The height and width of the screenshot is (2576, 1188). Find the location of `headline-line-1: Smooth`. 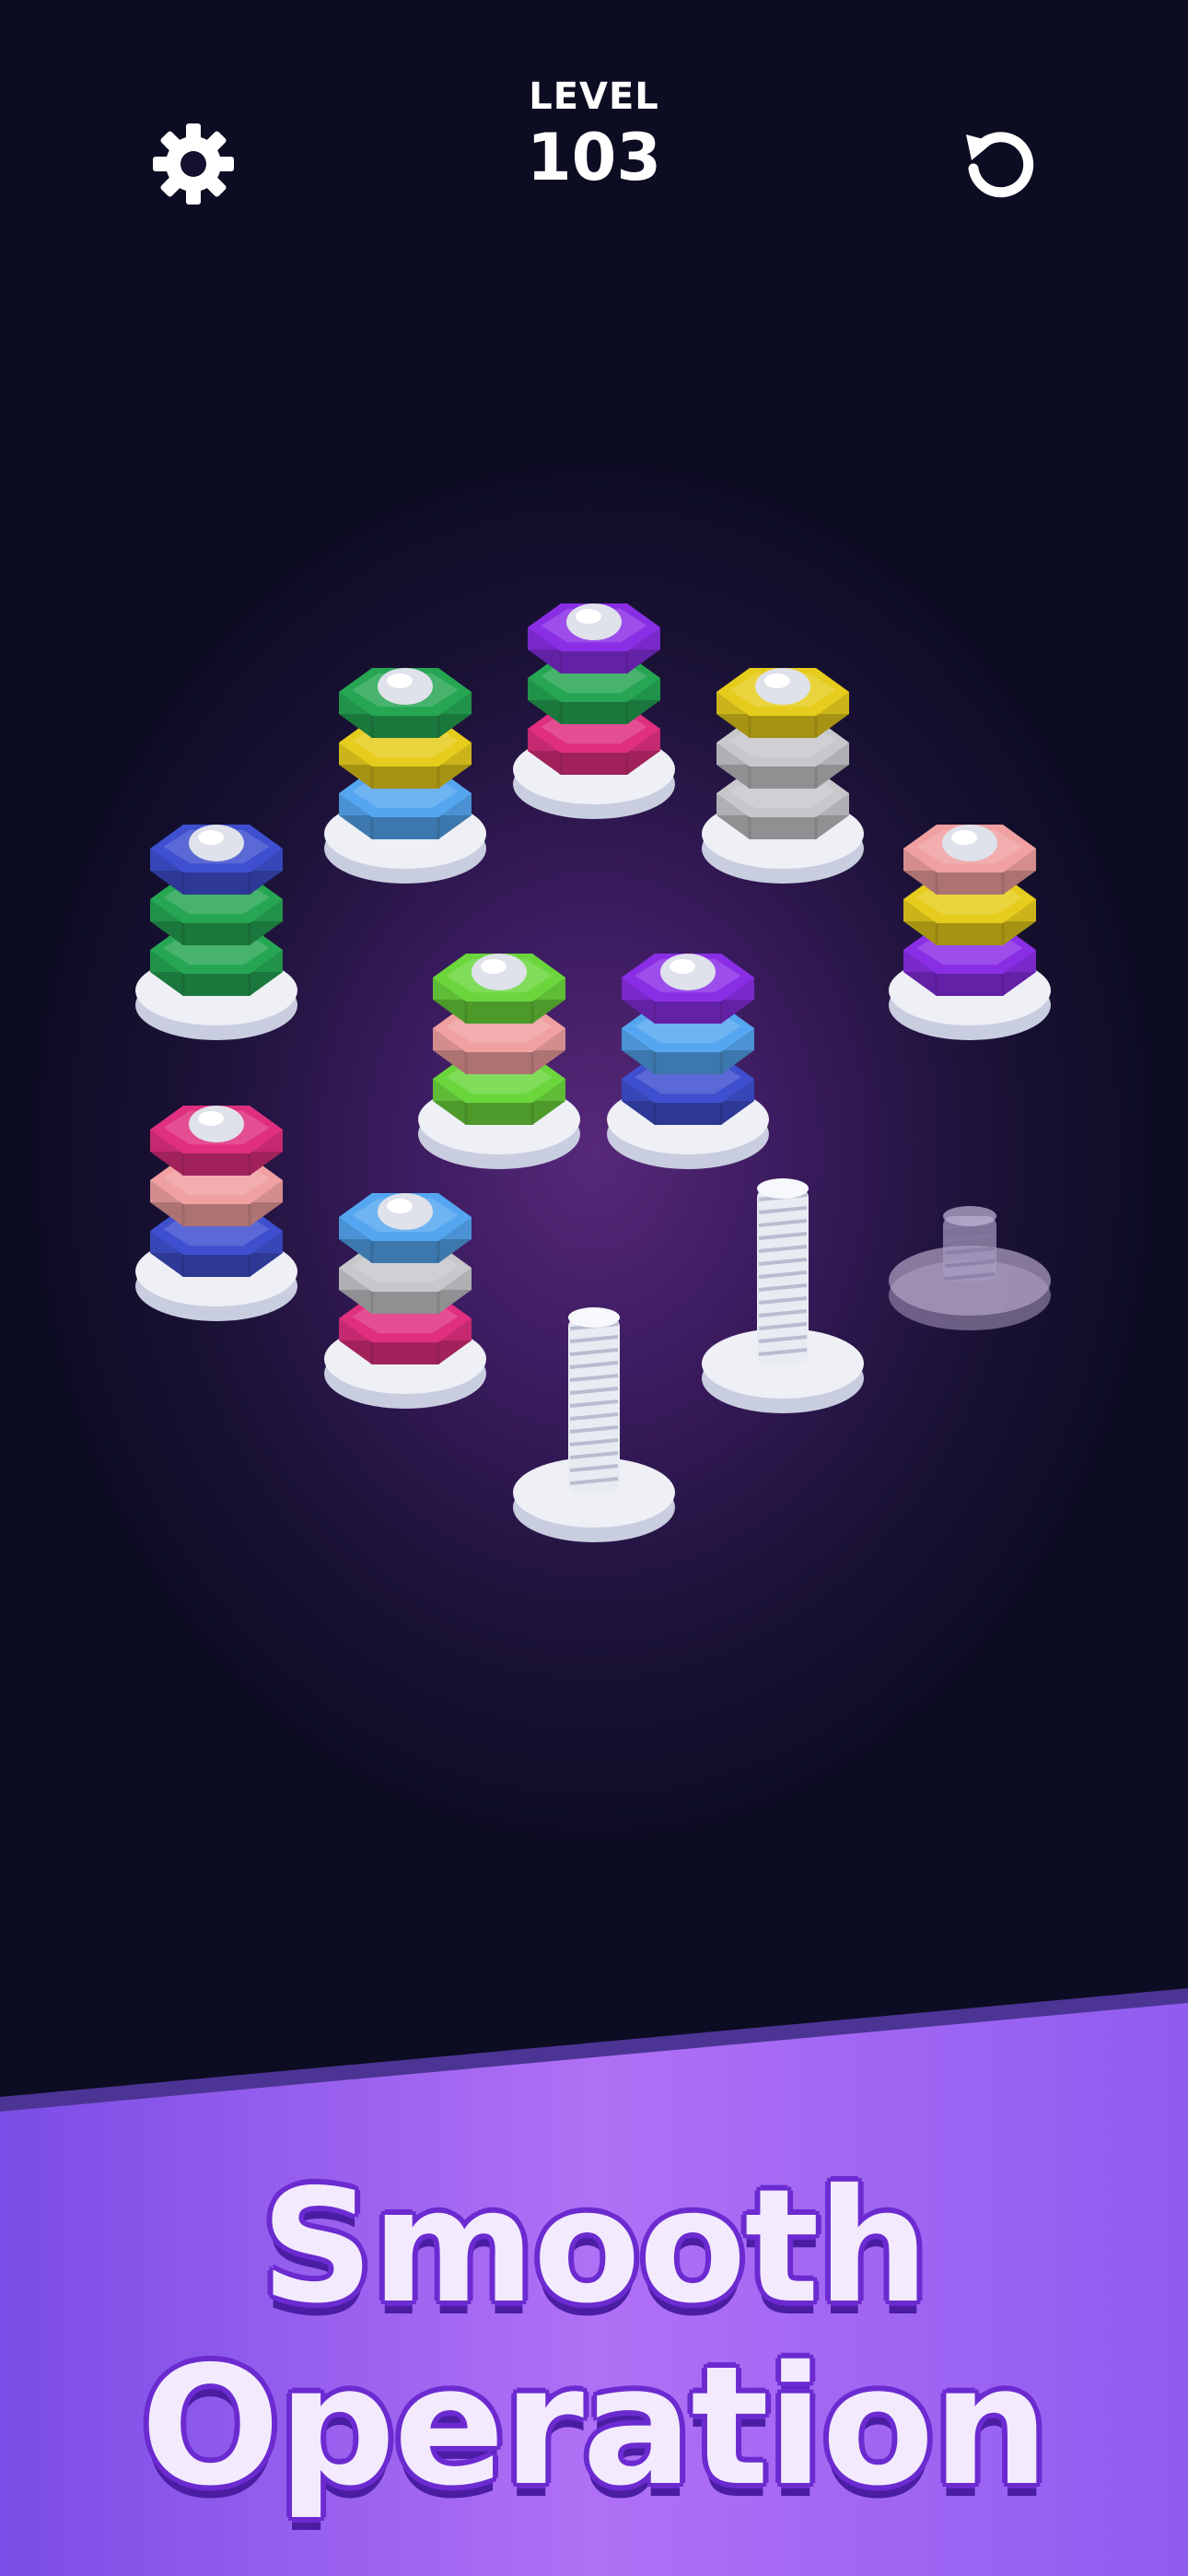

headline-line-1: Smooth is located at coordinates (594, 2247).